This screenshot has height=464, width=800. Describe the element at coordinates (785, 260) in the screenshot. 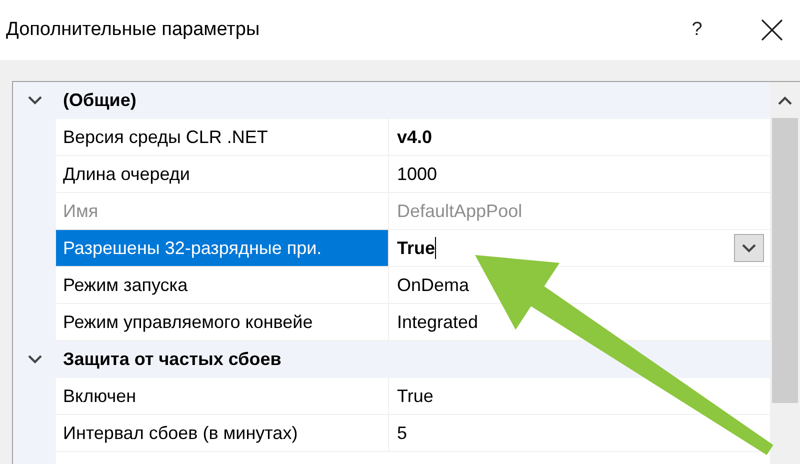

I see `scrollbar-thumb` at that location.